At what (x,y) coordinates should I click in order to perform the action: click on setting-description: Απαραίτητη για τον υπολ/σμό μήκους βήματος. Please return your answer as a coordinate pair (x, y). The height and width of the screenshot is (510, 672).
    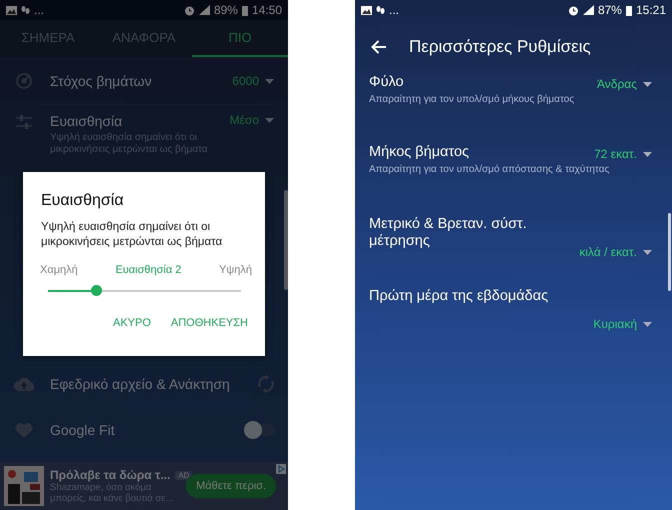
    Looking at the image, I should click on (472, 99).